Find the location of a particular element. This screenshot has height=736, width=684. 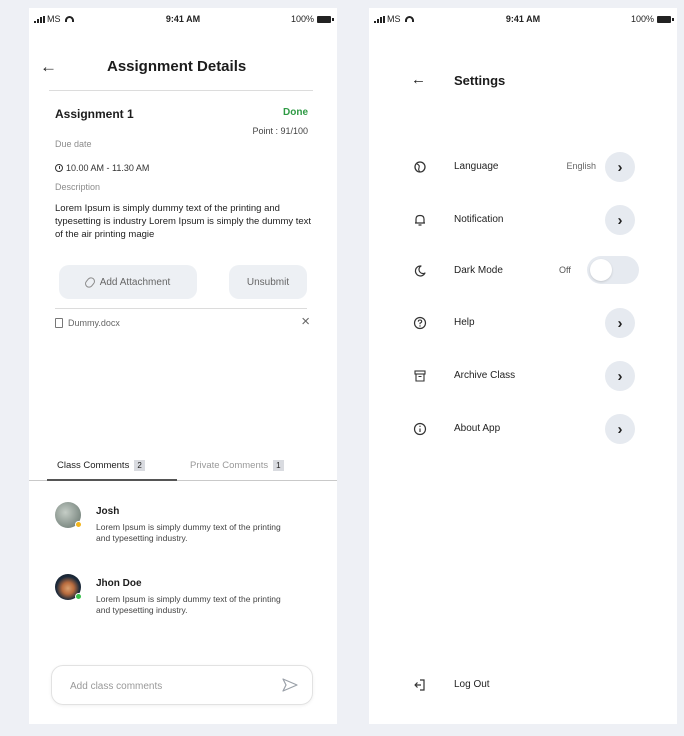

tab-private-comments: Private Comments 1 is located at coordinates (237, 465).